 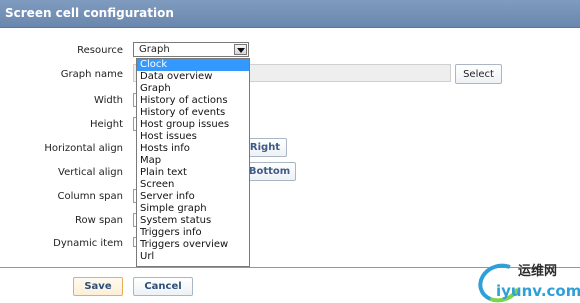 I want to click on vertical-align-label: Vertical align, so click(x=90, y=172).